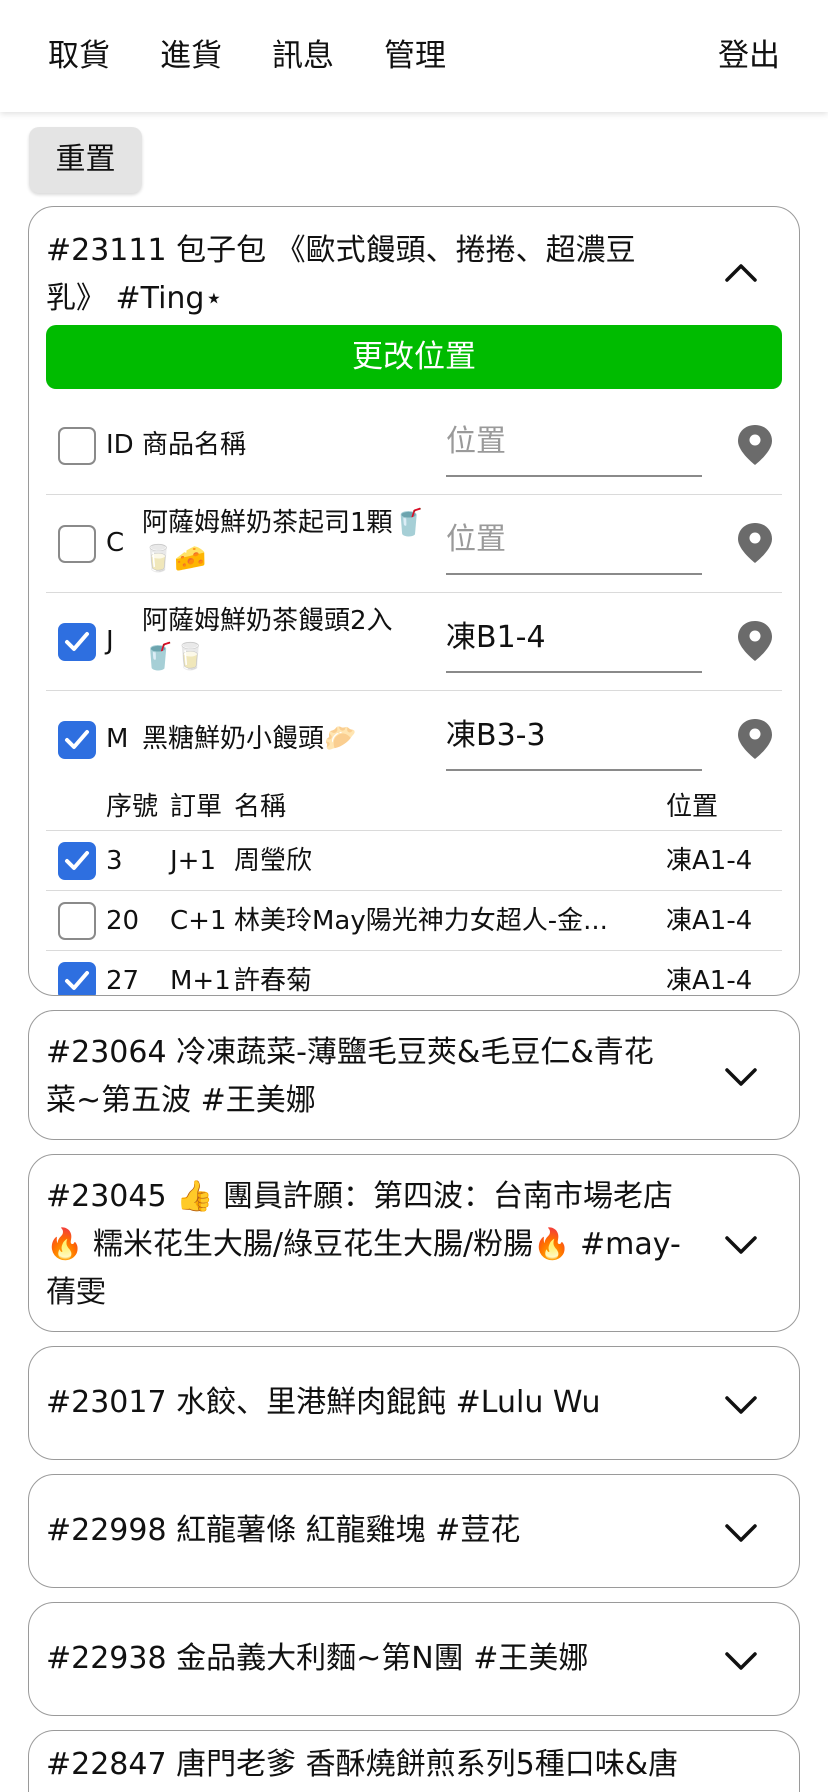  Describe the element at coordinates (350, 1052) in the screenshot. I see `group-title-line1: #23064 冷凍蔬菜-薄鹽毛豆莢&毛豆仁&青花` at that location.